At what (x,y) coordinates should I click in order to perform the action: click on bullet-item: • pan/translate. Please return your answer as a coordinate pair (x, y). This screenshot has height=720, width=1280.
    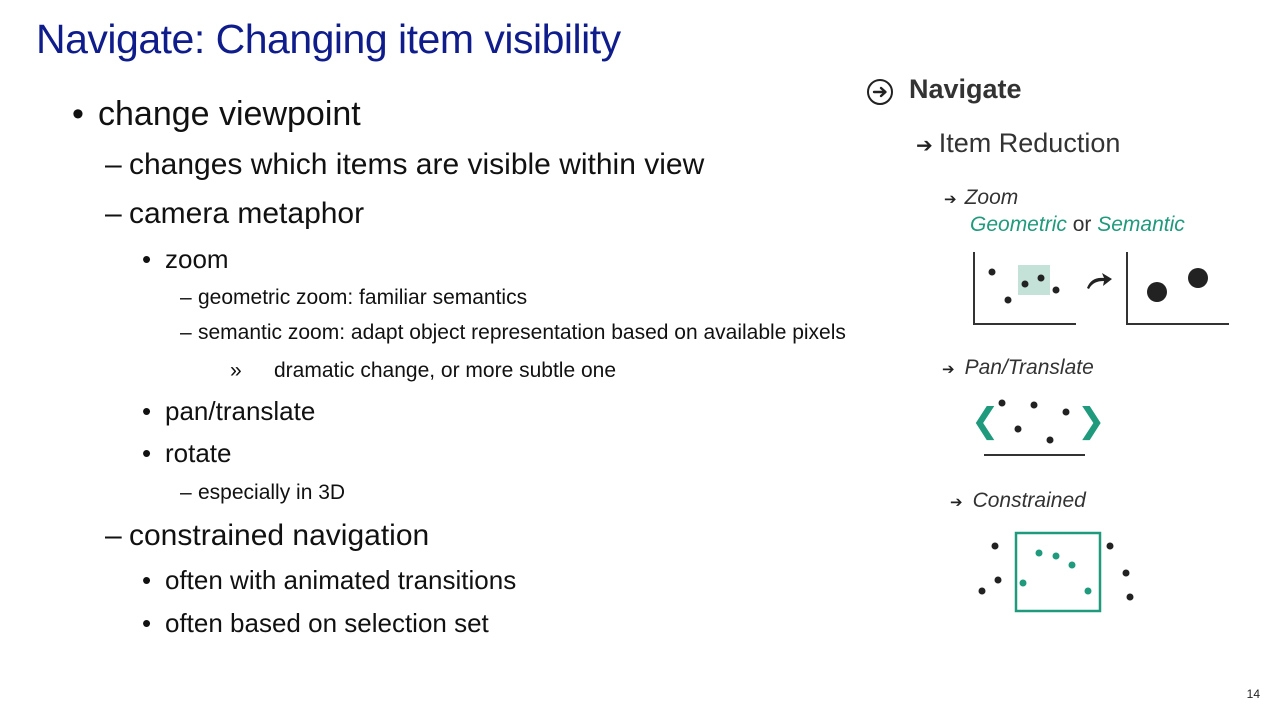
    Looking at the image, I should click on (228, 411).